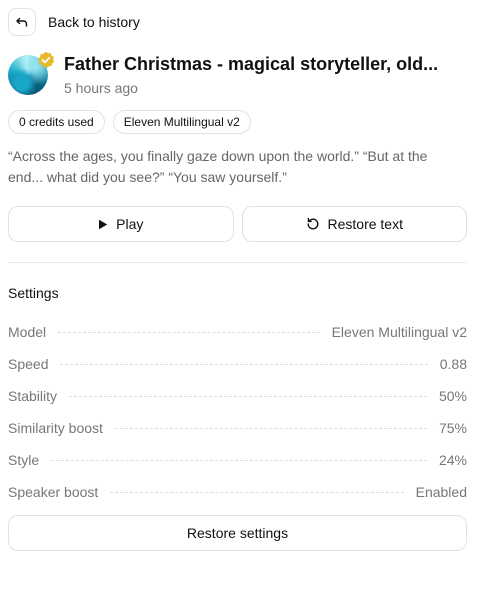 This screenshot has width=484, height=589. I want to click on back-to-history-link: Back to history, so click(74, 22).